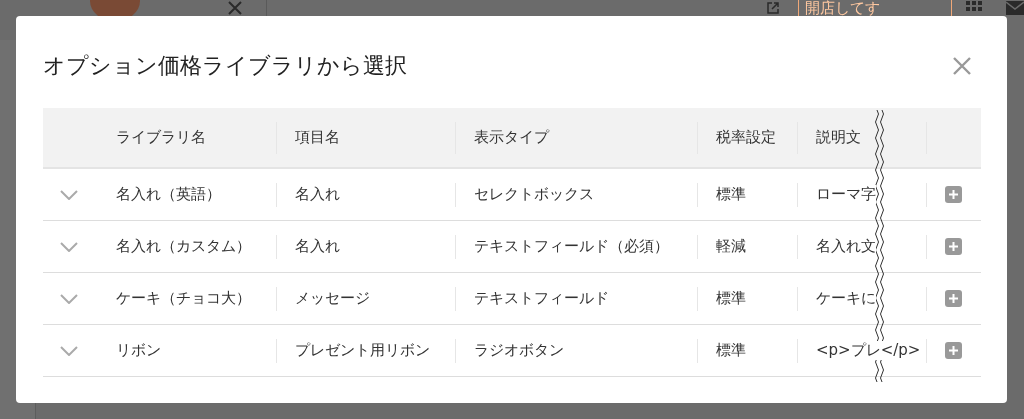 The height and width of the screenshot is (419, 1024). What do you see at coordinates (773, 8) in the screenshot?
I see `external-link-icon` at bounding box center [773, 8].